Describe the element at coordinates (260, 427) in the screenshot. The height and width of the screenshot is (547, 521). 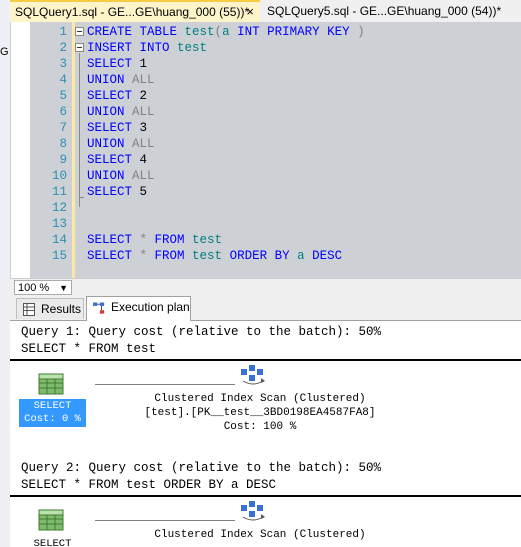
I see `scan-cost: Cost: 100 %` at that location.